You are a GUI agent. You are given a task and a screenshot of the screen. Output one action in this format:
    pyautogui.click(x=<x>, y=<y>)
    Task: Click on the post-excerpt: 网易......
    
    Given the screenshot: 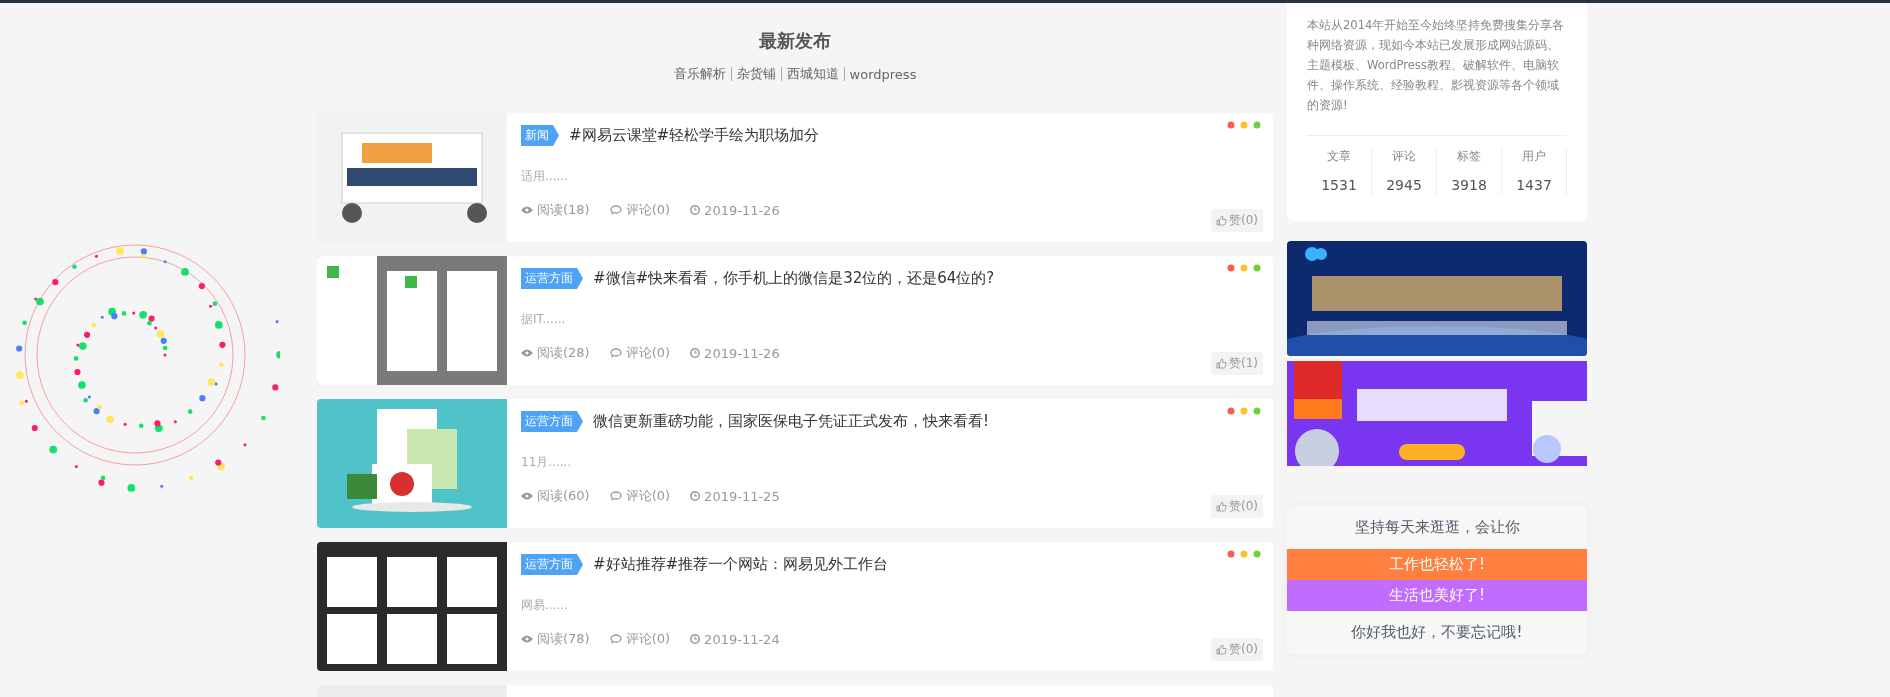 What is the action you would take?
    pyautogui.click(x=545, y=605)
    